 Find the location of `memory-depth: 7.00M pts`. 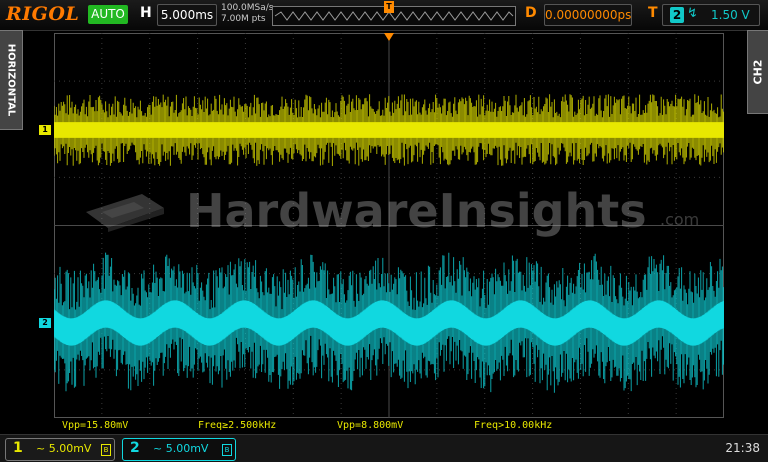

memory-depth: 7.00M pts is located at coordinates (243, 19).